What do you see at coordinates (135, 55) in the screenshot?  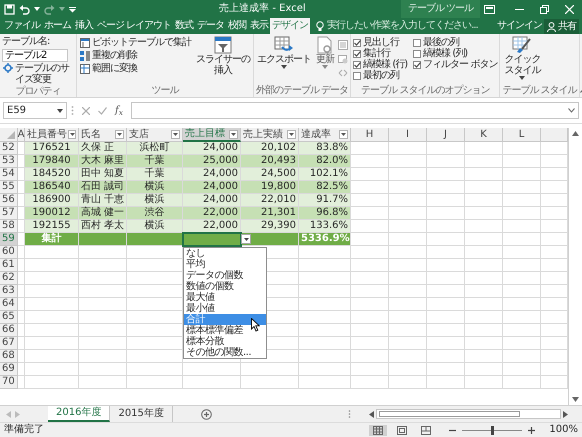 I see `ribbon-command: 重複の削除` at bounding box center [135, 55].